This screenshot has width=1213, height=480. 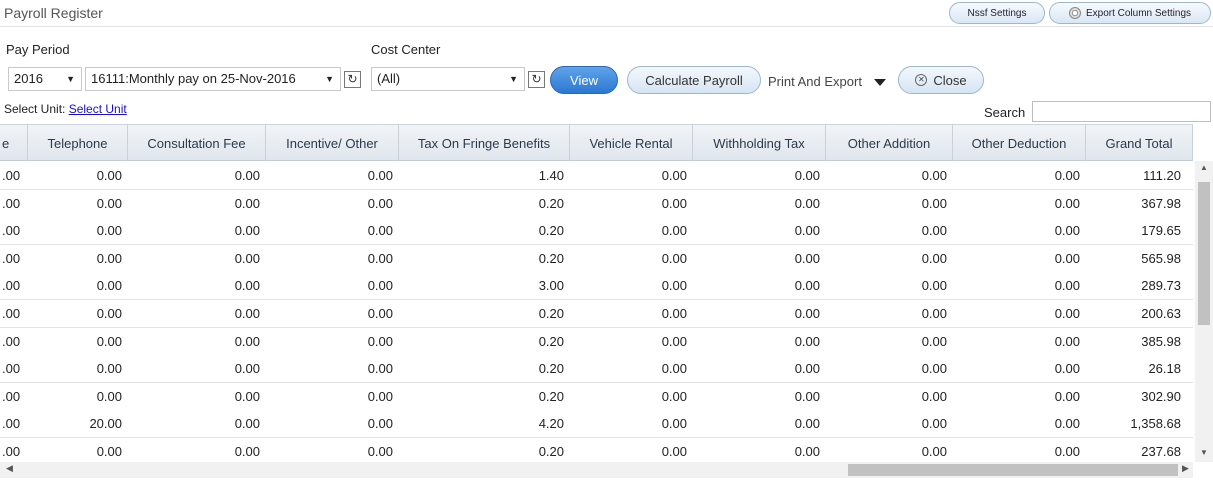 I want to click on cell-grand-total: 565.98, so click(x=1161, y=258).